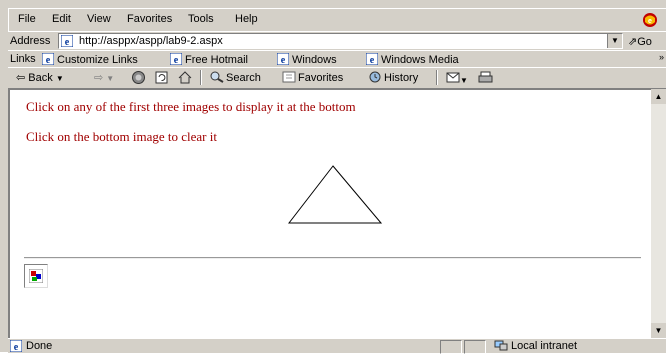 The image size is (666, 354). What do you see at coordinates (658, 96) in the screenshot?
I see `scroll-up-button: ▲` at bounding box center [658, 96].